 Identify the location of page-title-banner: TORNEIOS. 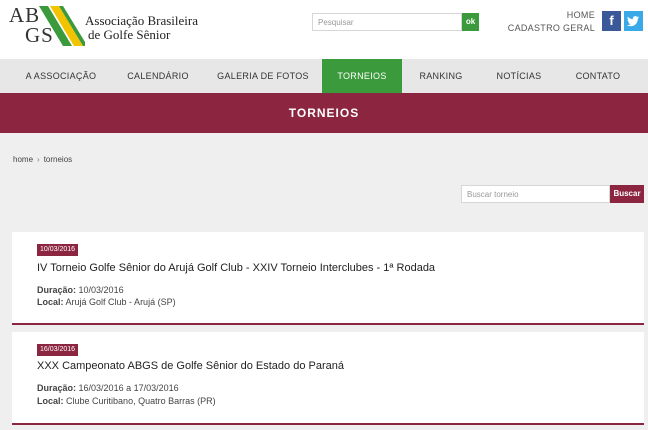
(324, 113).